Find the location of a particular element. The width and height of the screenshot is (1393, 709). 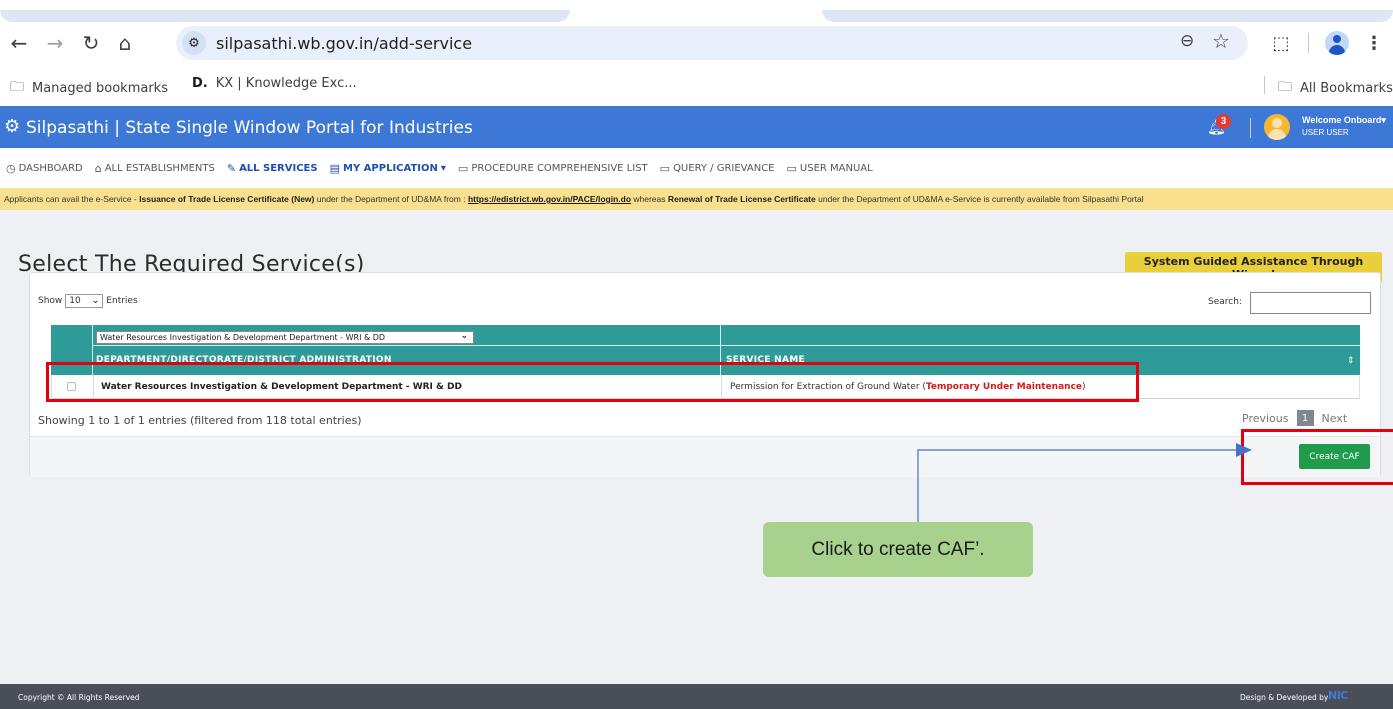

extensions-icon: ⬚ is located at coordinates (1281, 43).